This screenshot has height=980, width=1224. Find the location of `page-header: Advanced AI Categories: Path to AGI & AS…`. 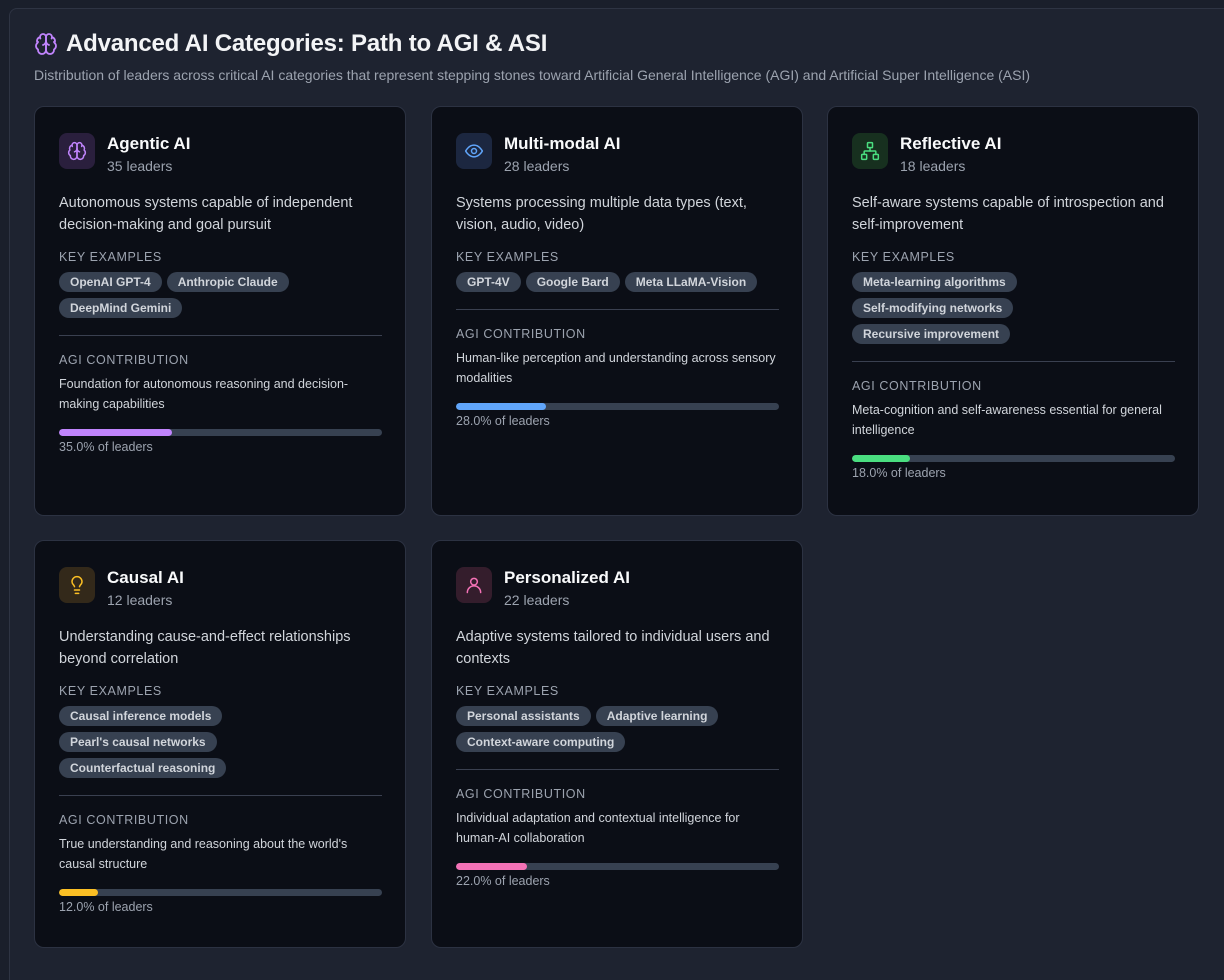

page-header: Advanced AI Categories: Path to AGI & AS… is located at coordinates (532, 56).